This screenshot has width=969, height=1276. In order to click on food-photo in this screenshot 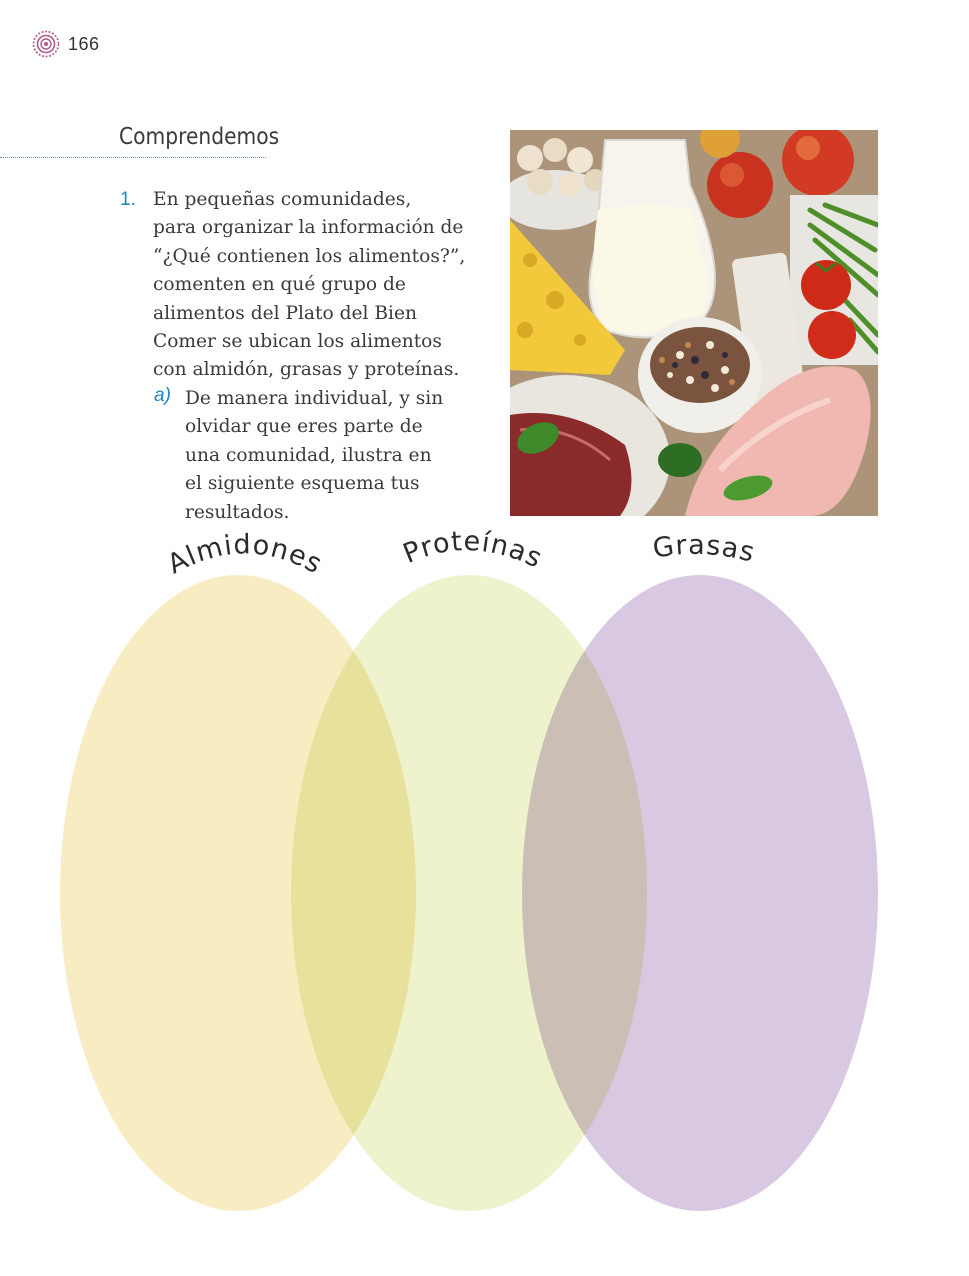, I will do `click(694, 323)`.